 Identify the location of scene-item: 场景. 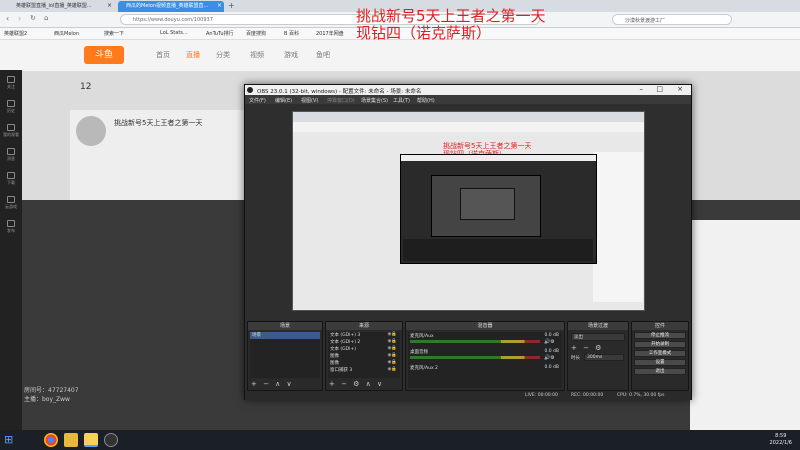
(285, 335).